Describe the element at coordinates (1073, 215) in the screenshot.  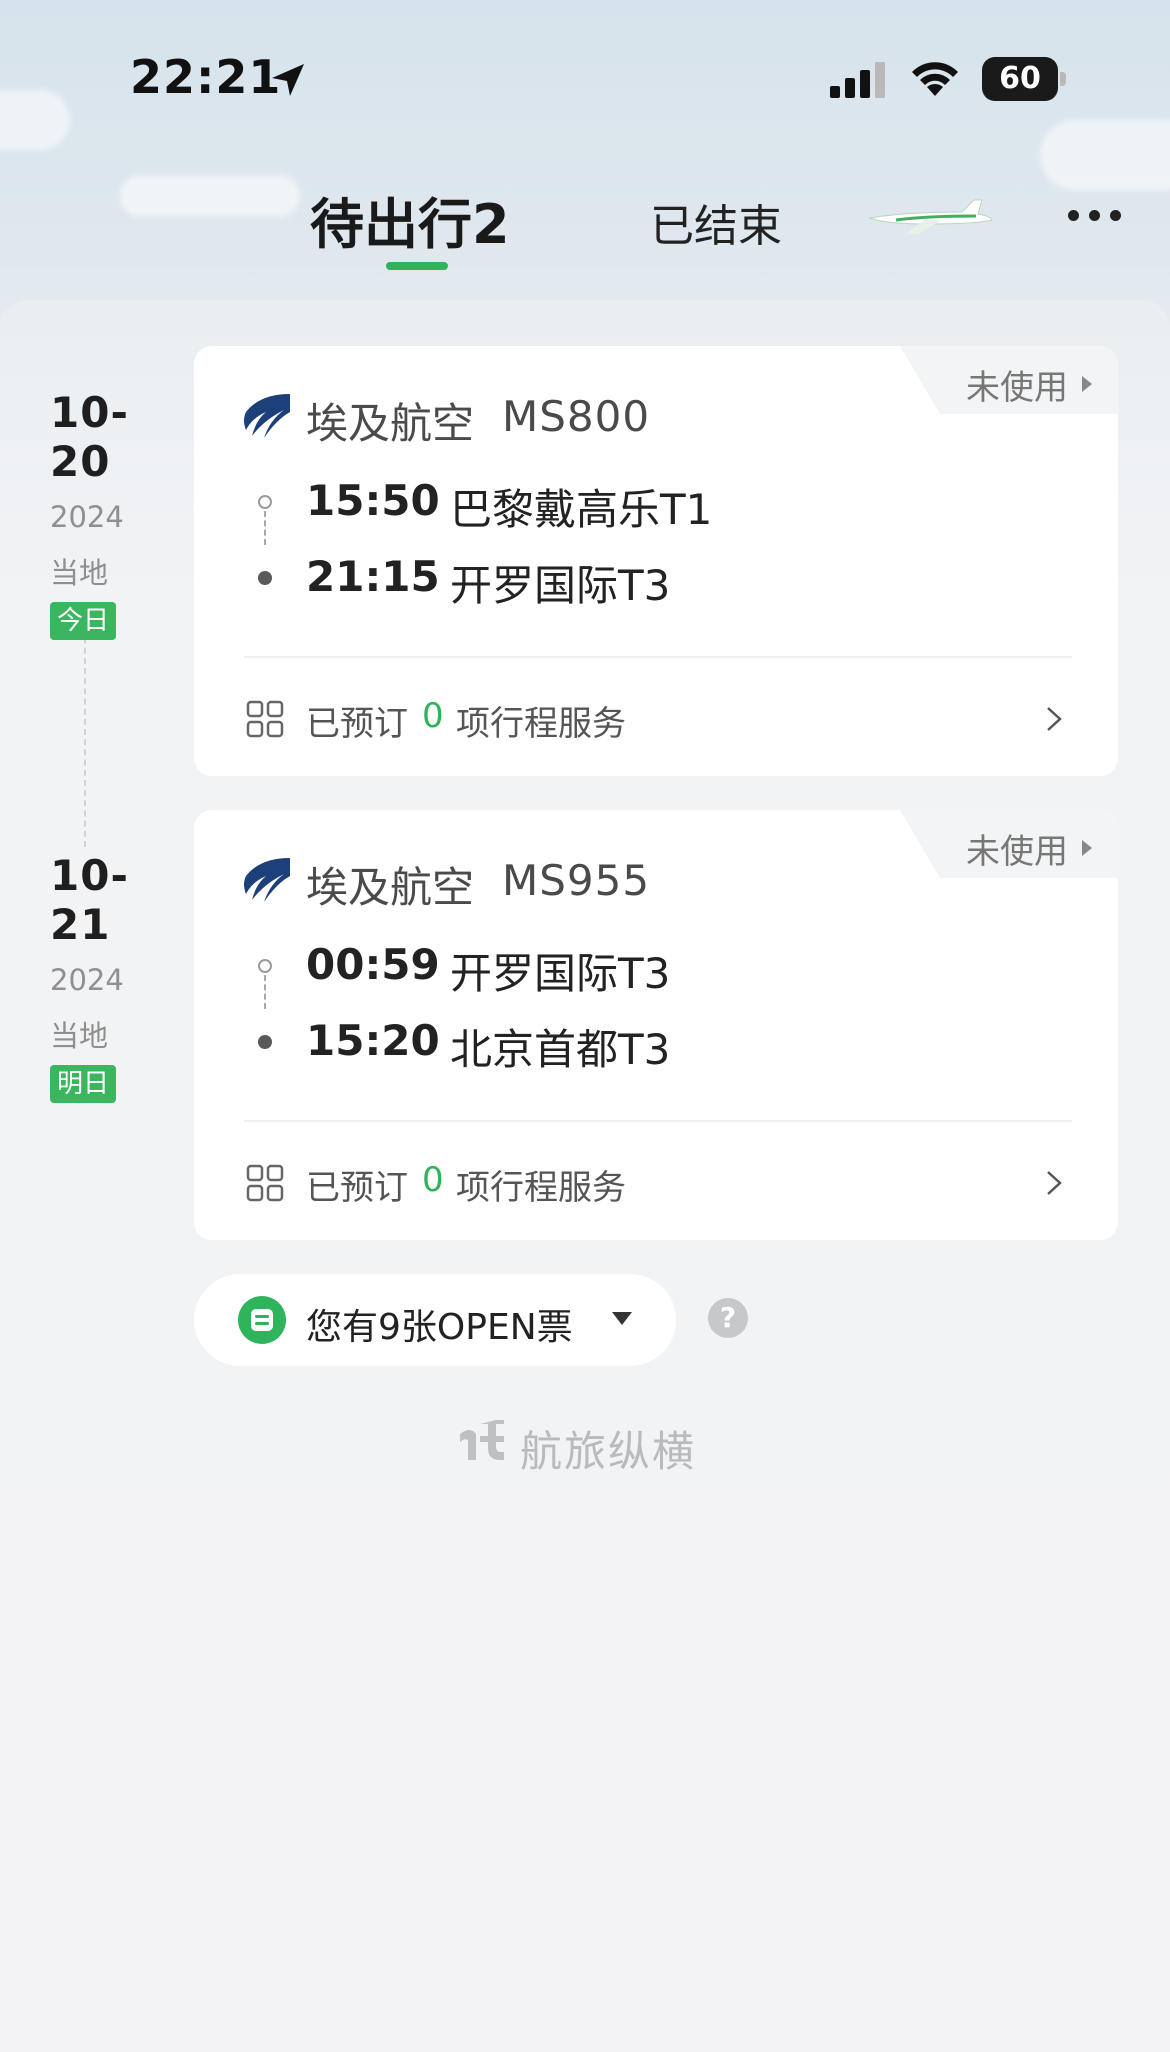
I see `more-icon` at that location.